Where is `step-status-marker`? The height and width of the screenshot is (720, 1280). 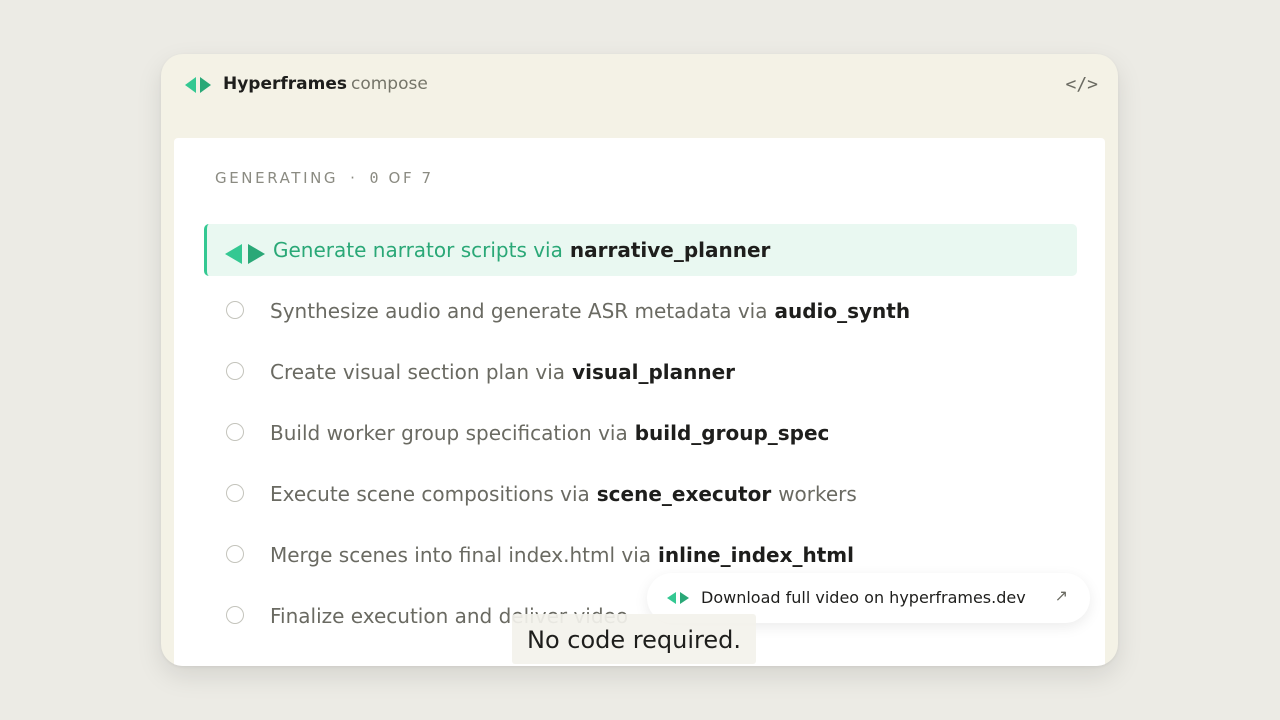 step-status-marker is located at coordinates (240, 250).